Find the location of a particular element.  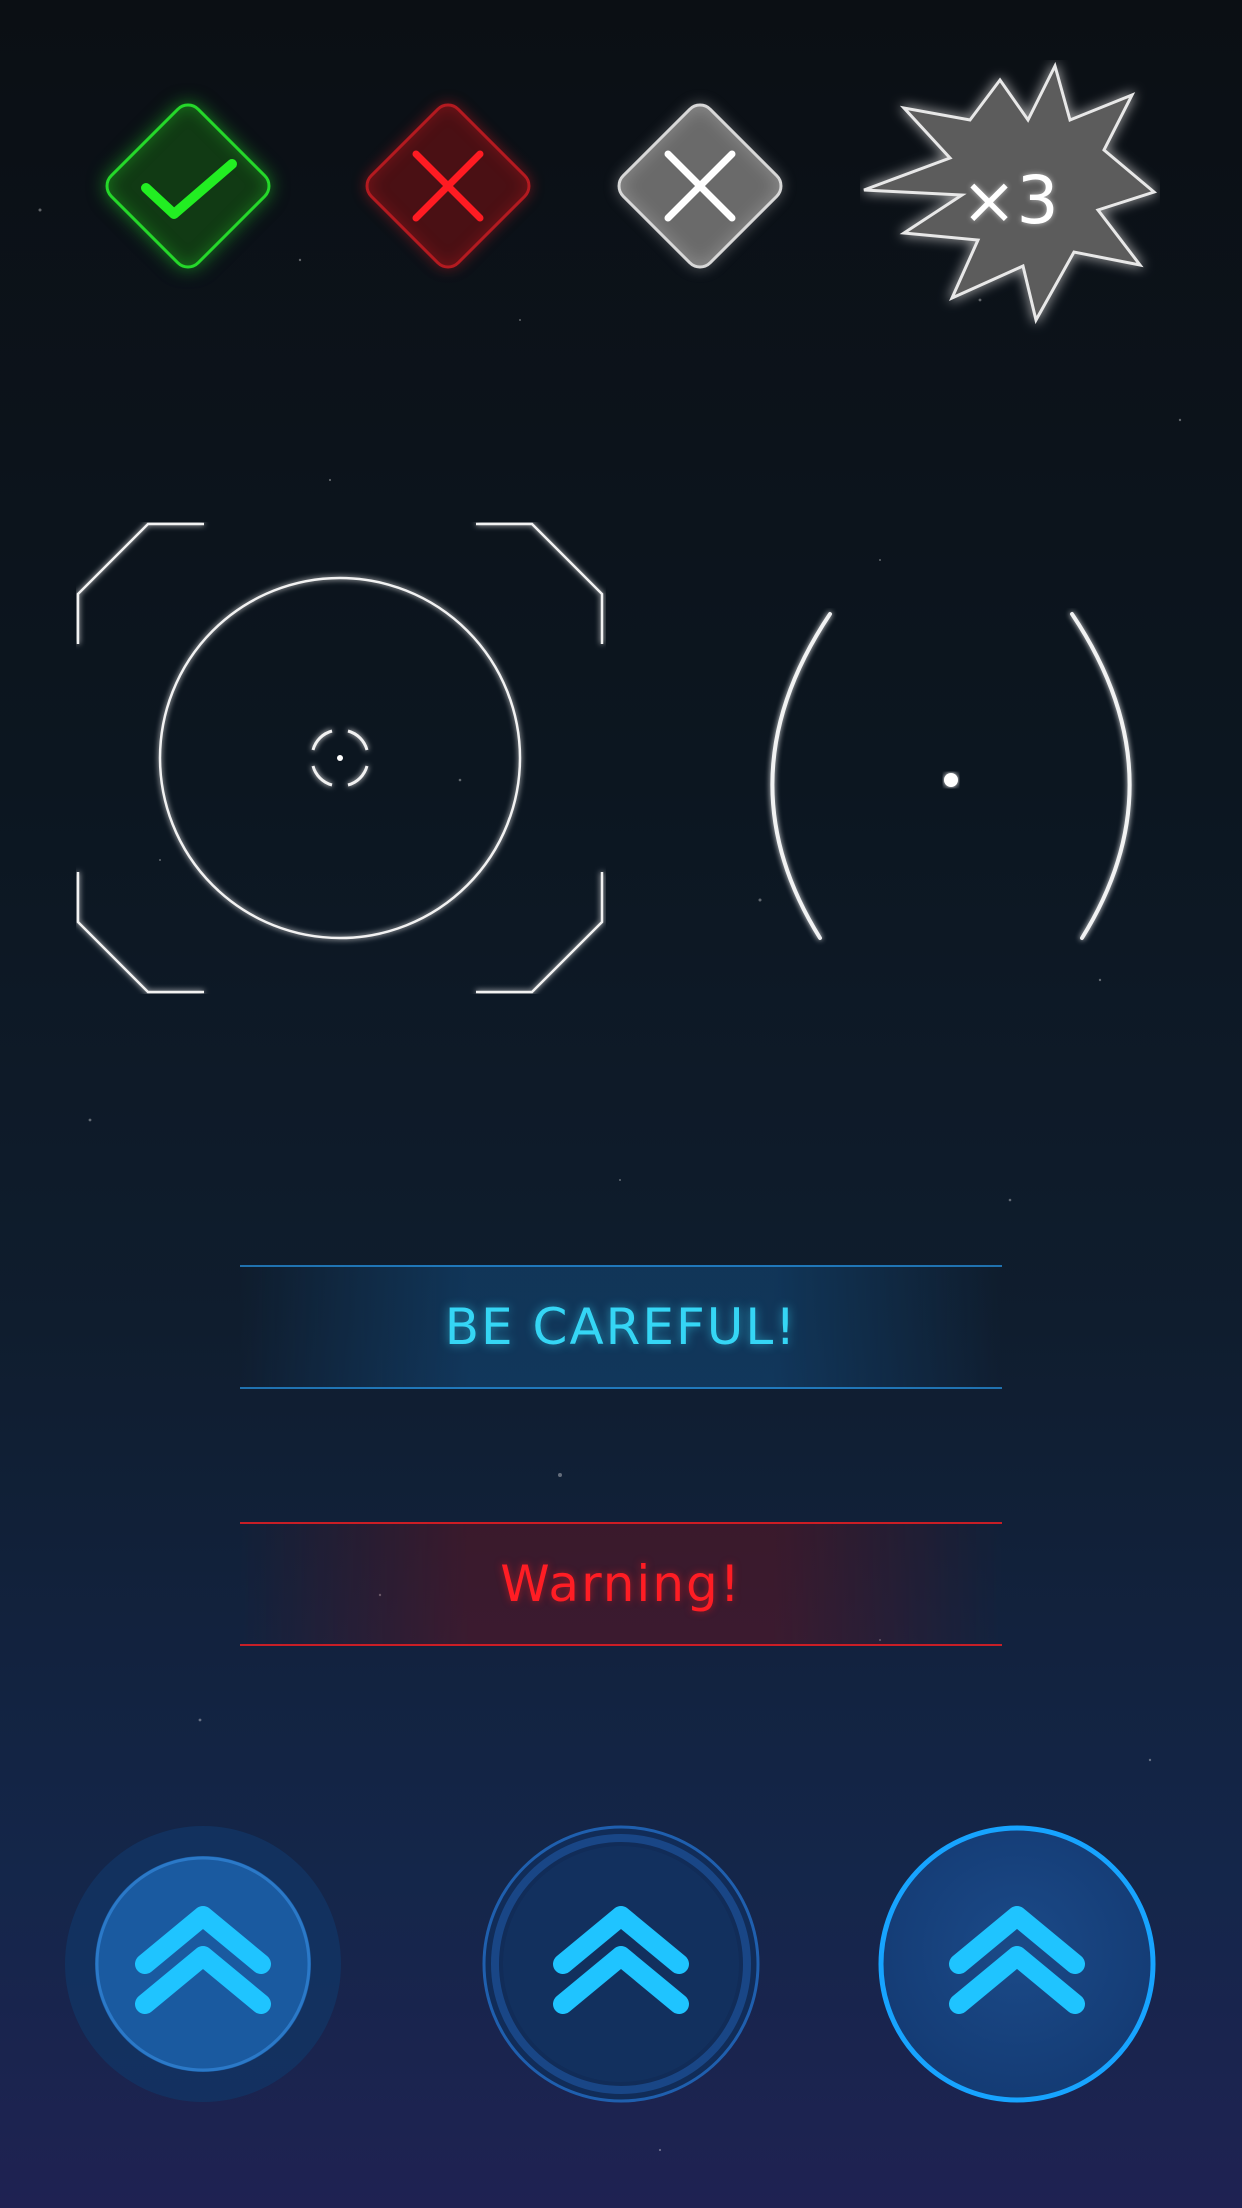

boost-button-normal is located at coordinates (203, 1964).